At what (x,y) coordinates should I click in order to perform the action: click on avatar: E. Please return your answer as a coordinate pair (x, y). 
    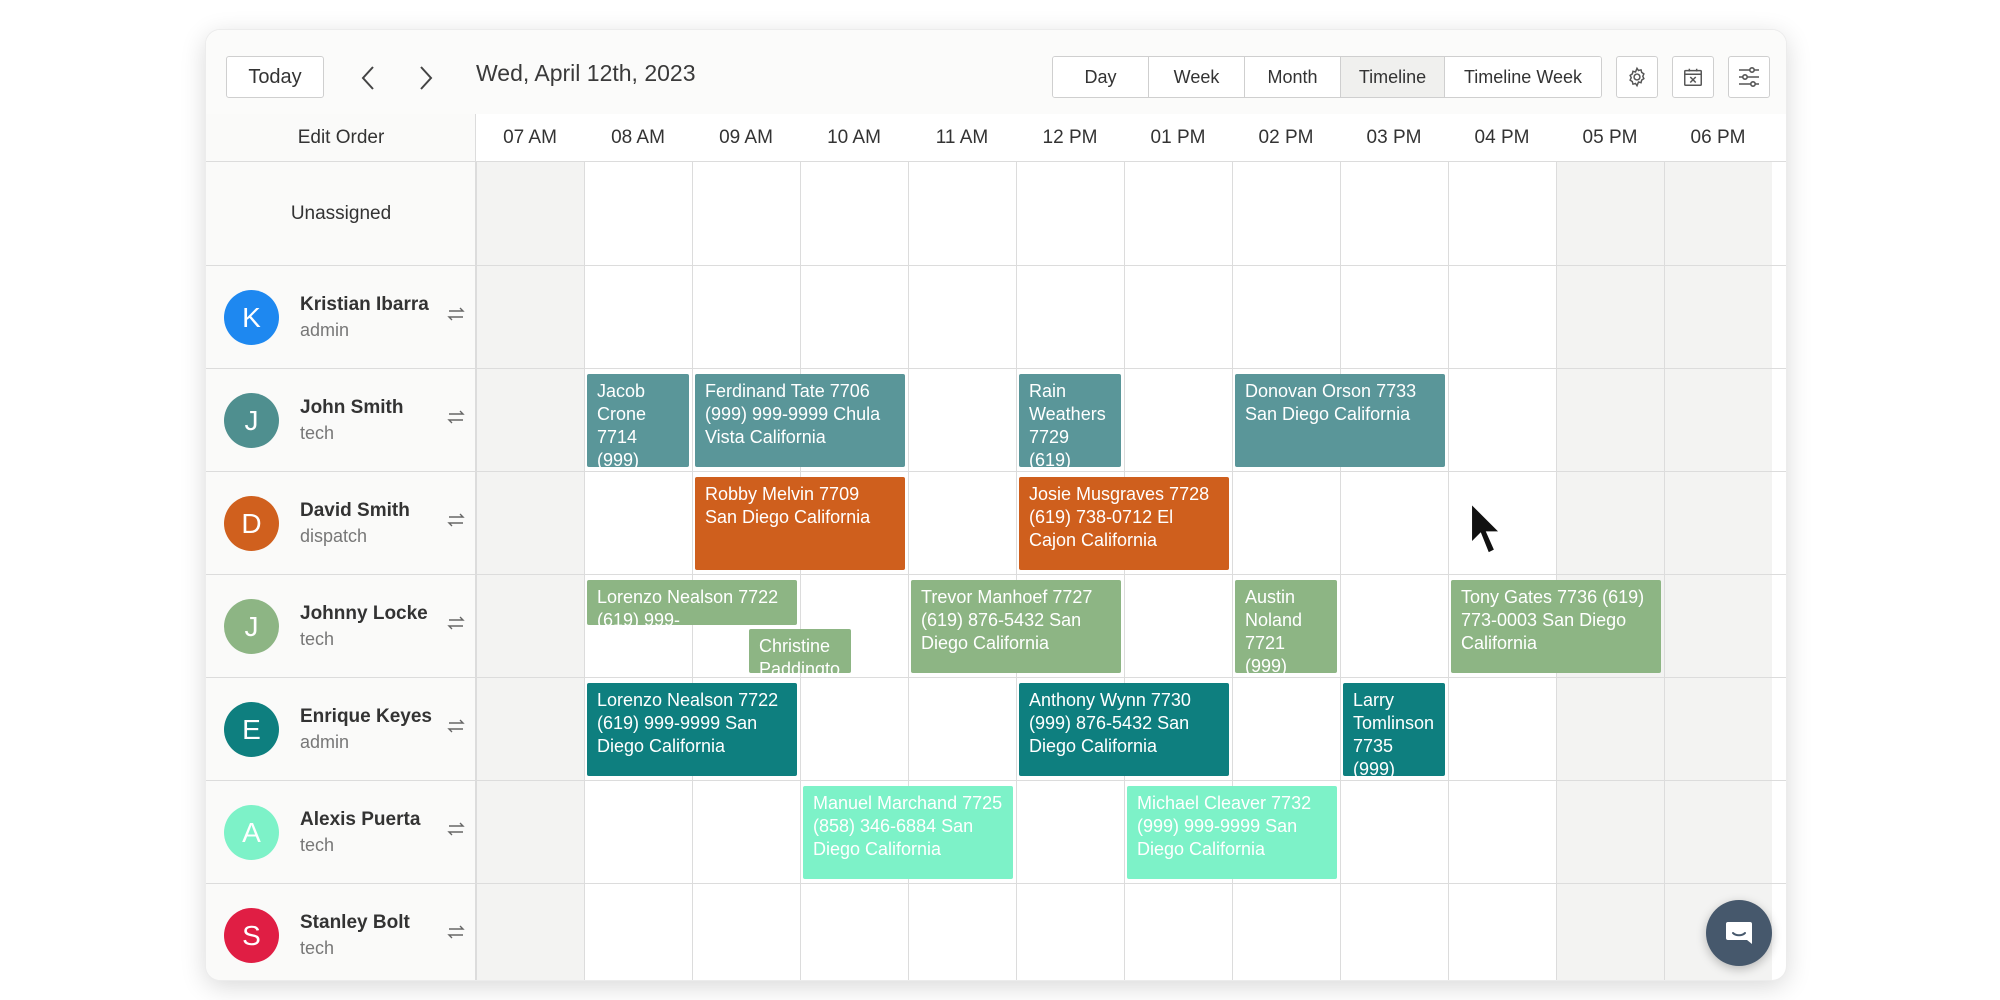
    Looking at the image, I should click on (251, 729).